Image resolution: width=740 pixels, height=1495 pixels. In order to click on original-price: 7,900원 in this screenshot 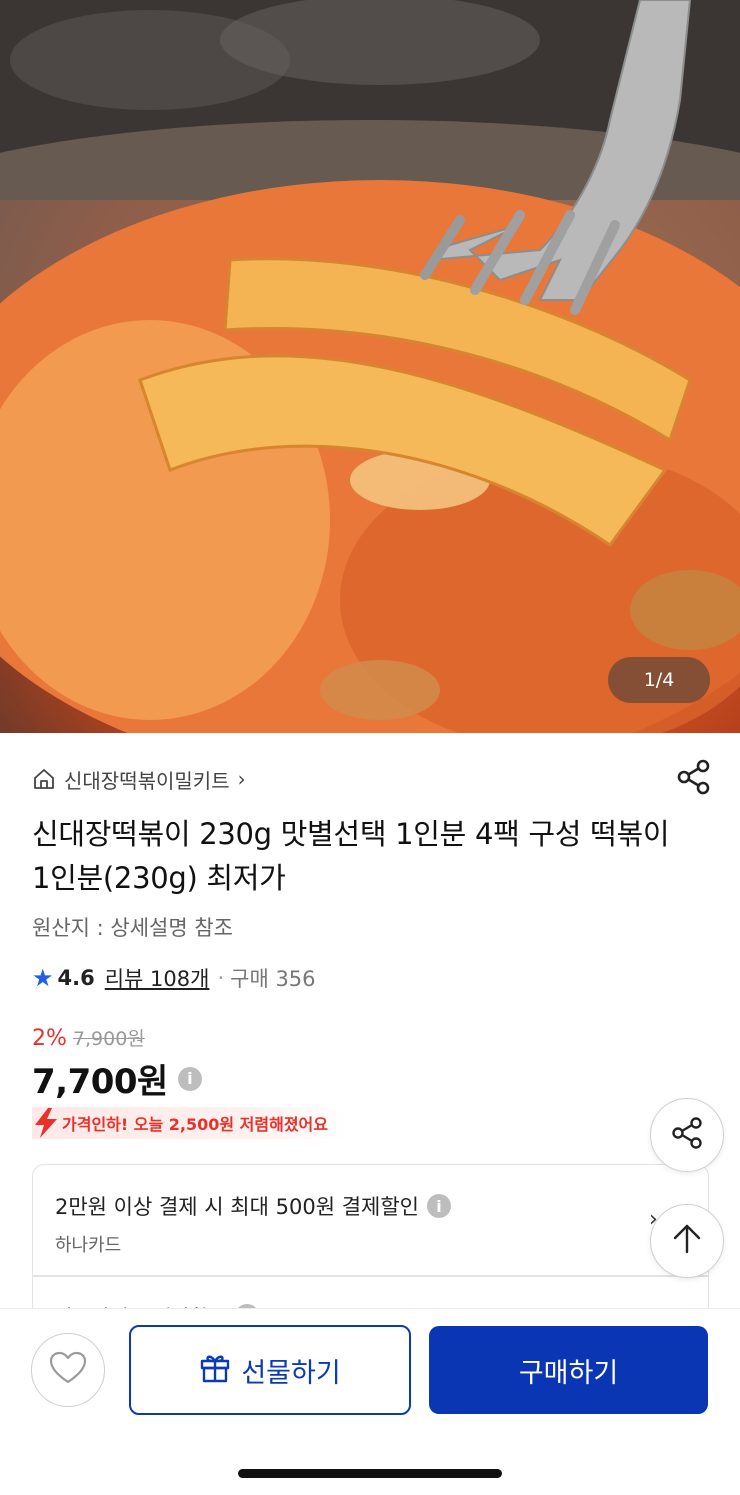, I will do `click(108, 1039)`.